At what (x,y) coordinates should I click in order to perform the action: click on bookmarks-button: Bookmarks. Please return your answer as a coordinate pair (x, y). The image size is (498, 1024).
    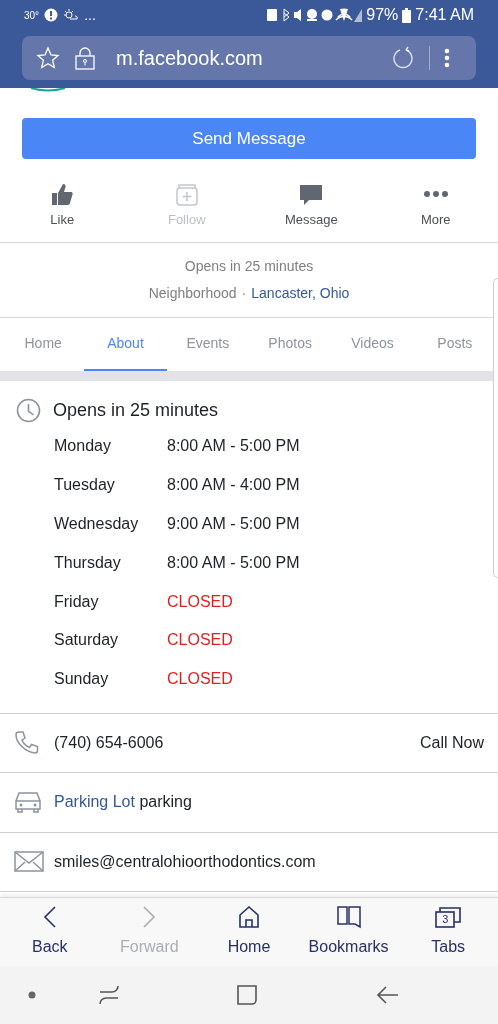
    Looking at the image, I should click on (348, 932).